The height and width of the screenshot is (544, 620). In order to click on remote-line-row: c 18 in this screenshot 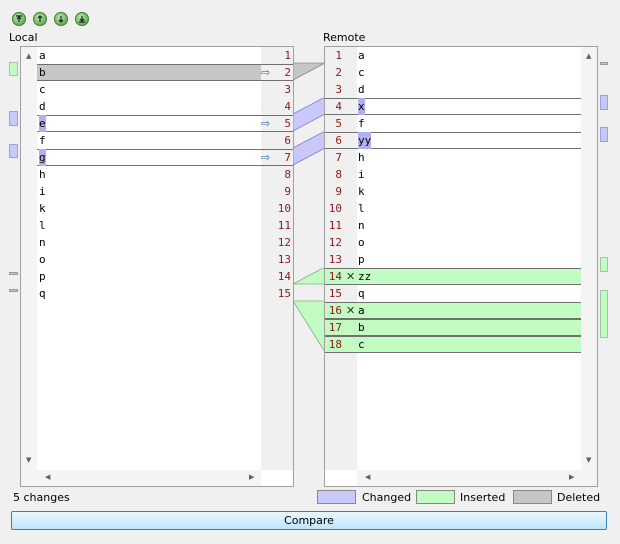, I will do `click(453, 344)`.